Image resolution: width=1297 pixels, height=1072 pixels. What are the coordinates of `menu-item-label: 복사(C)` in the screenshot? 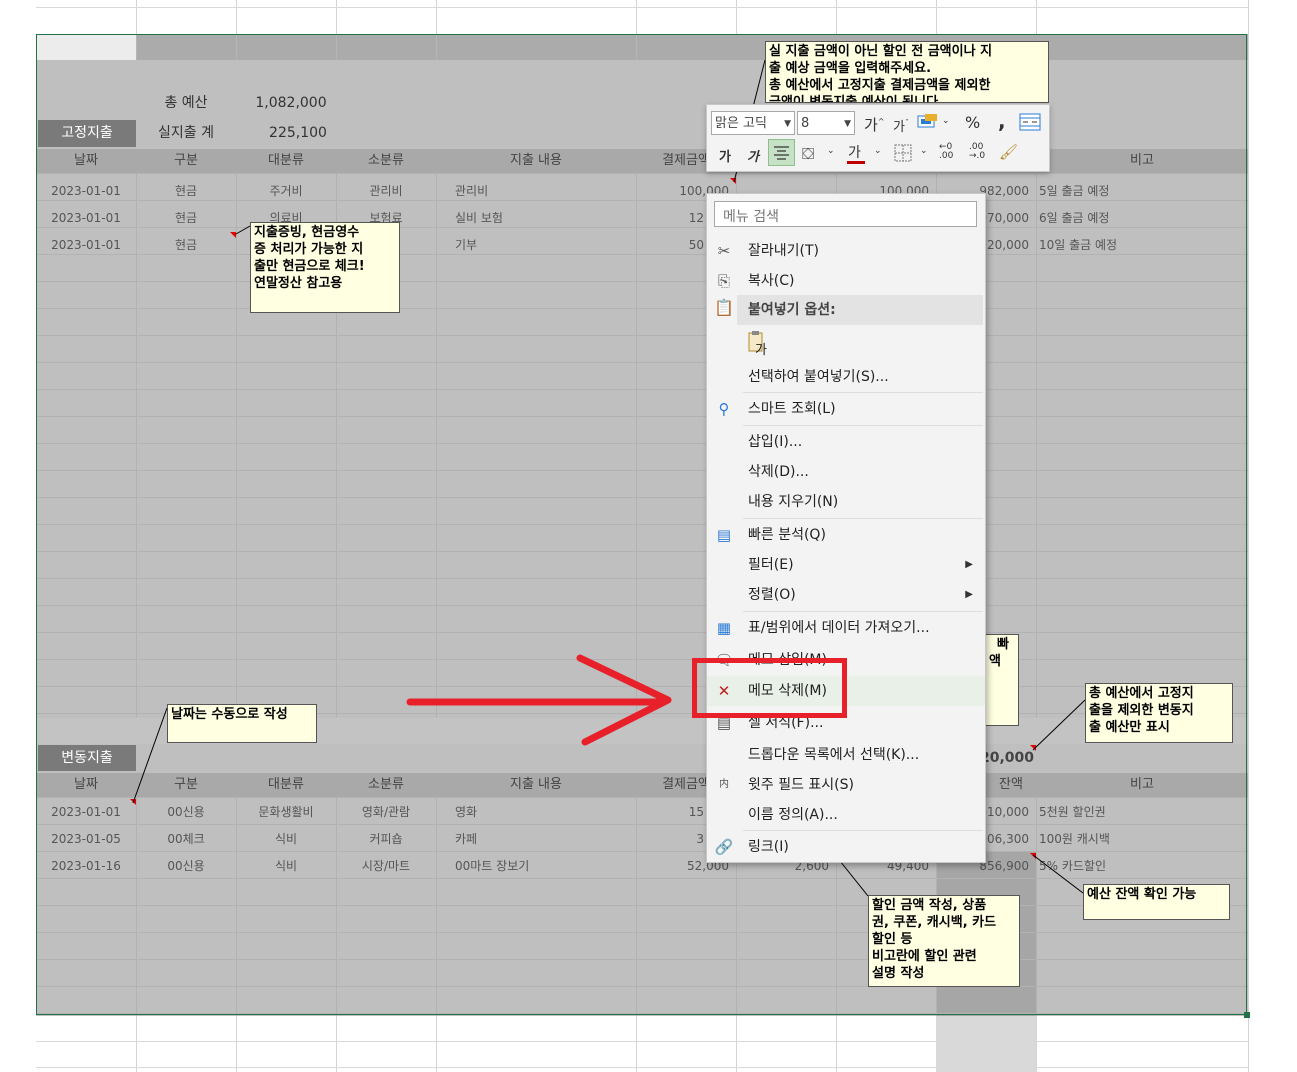 It's located at (771, 281).